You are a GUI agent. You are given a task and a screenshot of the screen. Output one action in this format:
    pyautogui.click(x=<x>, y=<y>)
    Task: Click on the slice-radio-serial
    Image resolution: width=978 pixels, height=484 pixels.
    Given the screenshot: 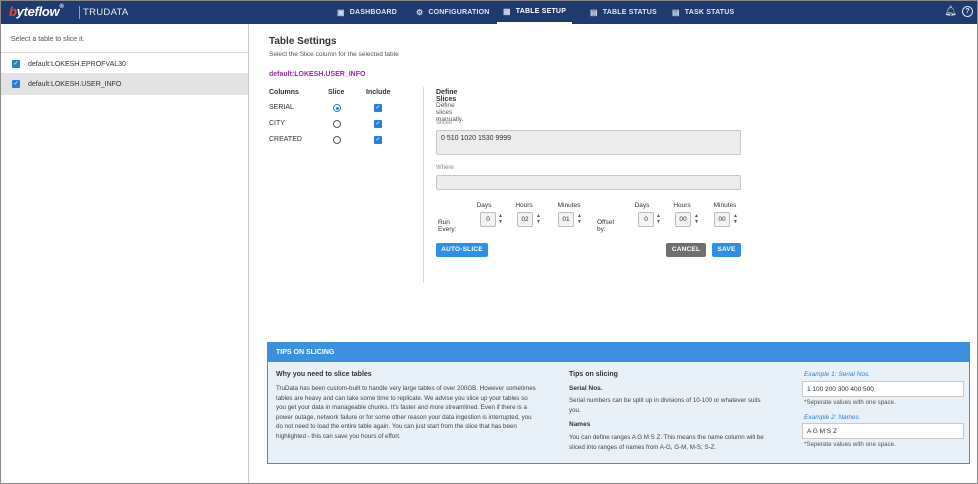 What is the action you would take?
    pyautogui.click(x=337, y=108)
    